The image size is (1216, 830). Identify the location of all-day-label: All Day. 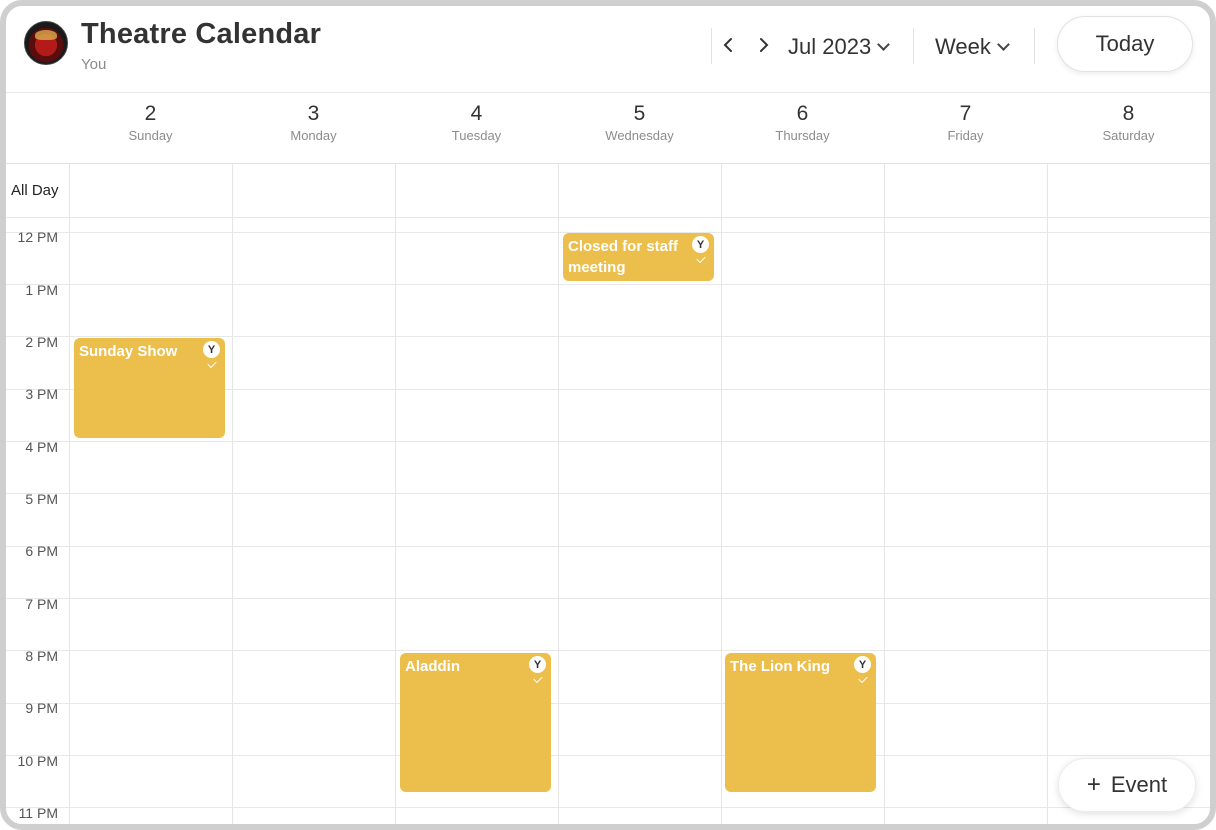
(35, 190).